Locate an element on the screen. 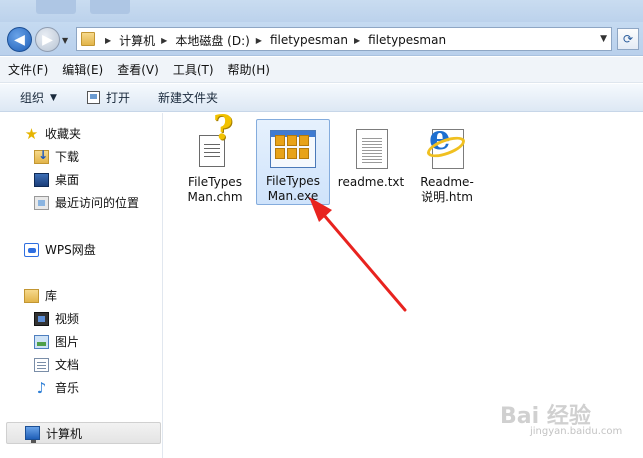 The width and height of the screenshot is (643, 458). file-item-chm: ? FileTypes Man.chm is located at coordinates (215, 157).